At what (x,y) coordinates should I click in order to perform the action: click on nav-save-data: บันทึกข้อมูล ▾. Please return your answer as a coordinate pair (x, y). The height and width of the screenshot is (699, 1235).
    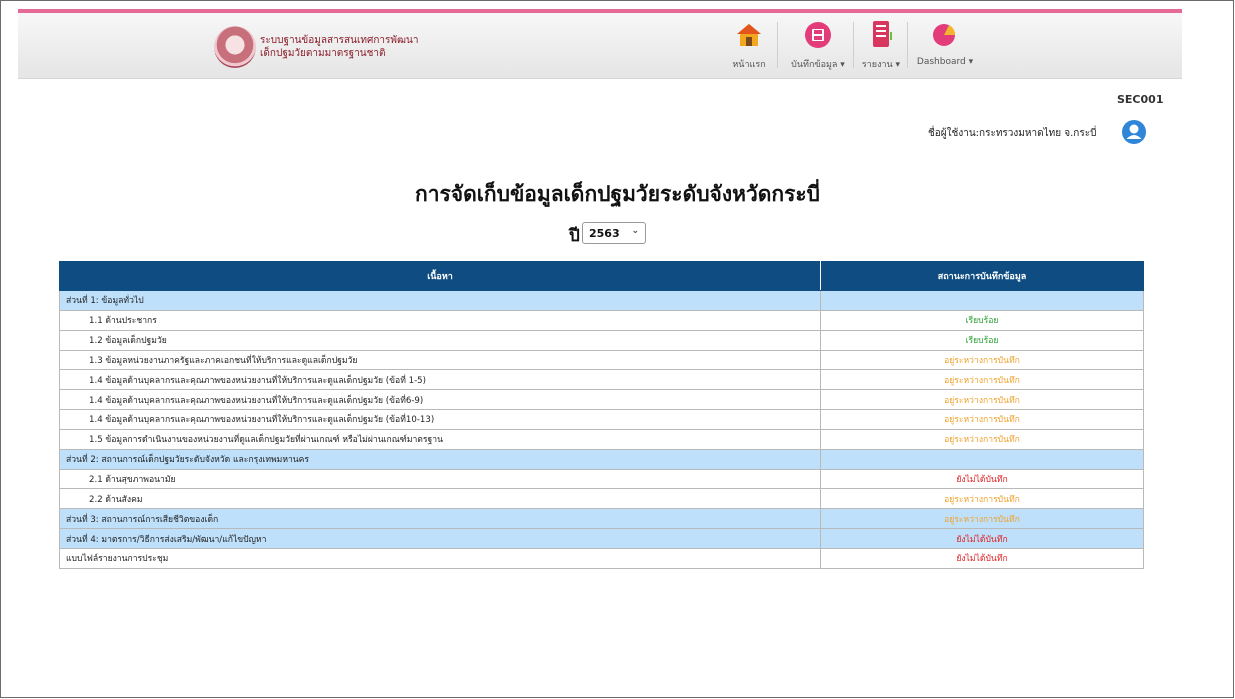
    Looking at the image, I should click on (818, 47).